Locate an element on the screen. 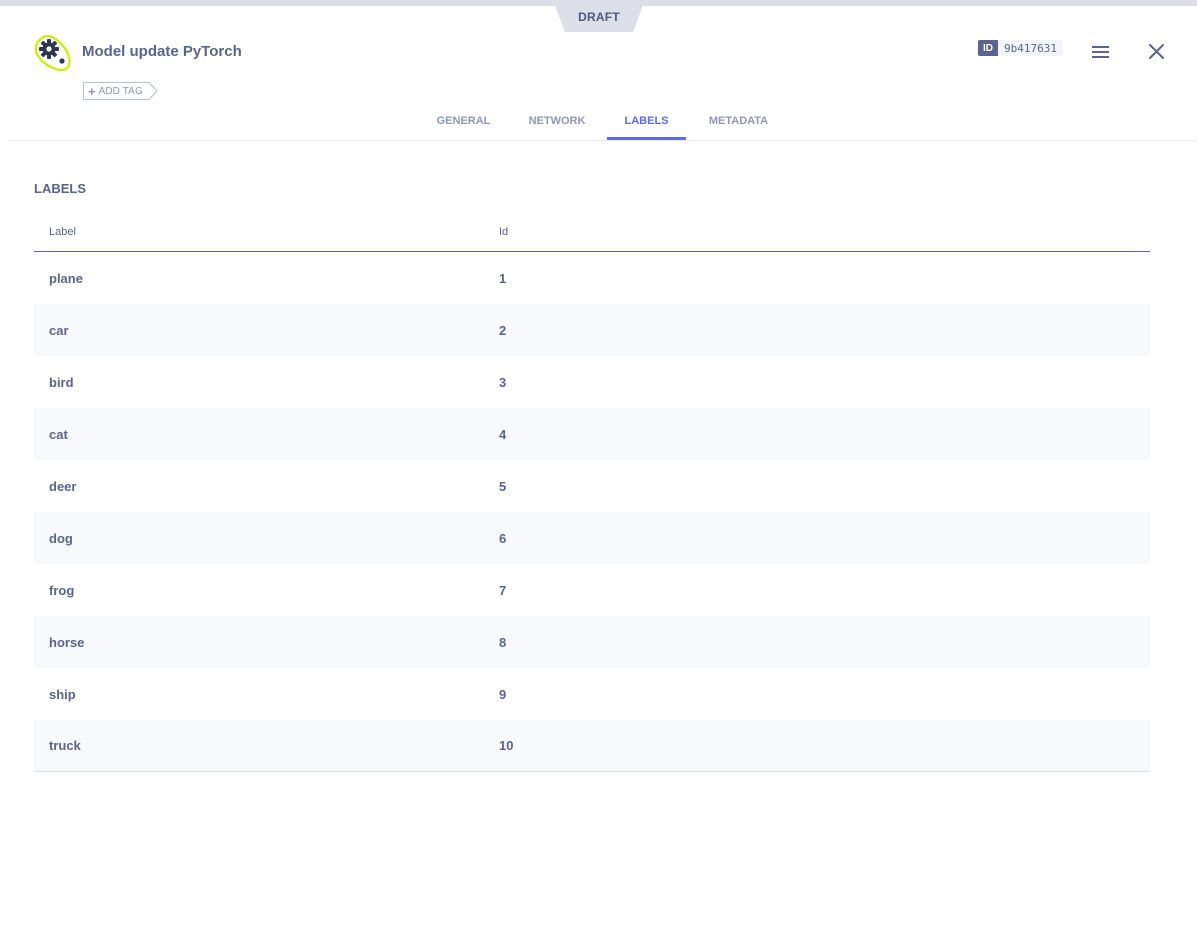 Image resolution: width=1197 pixels, height=949 pixels. model-id: ID 9b417631 is located at coordinates (1020, 48).